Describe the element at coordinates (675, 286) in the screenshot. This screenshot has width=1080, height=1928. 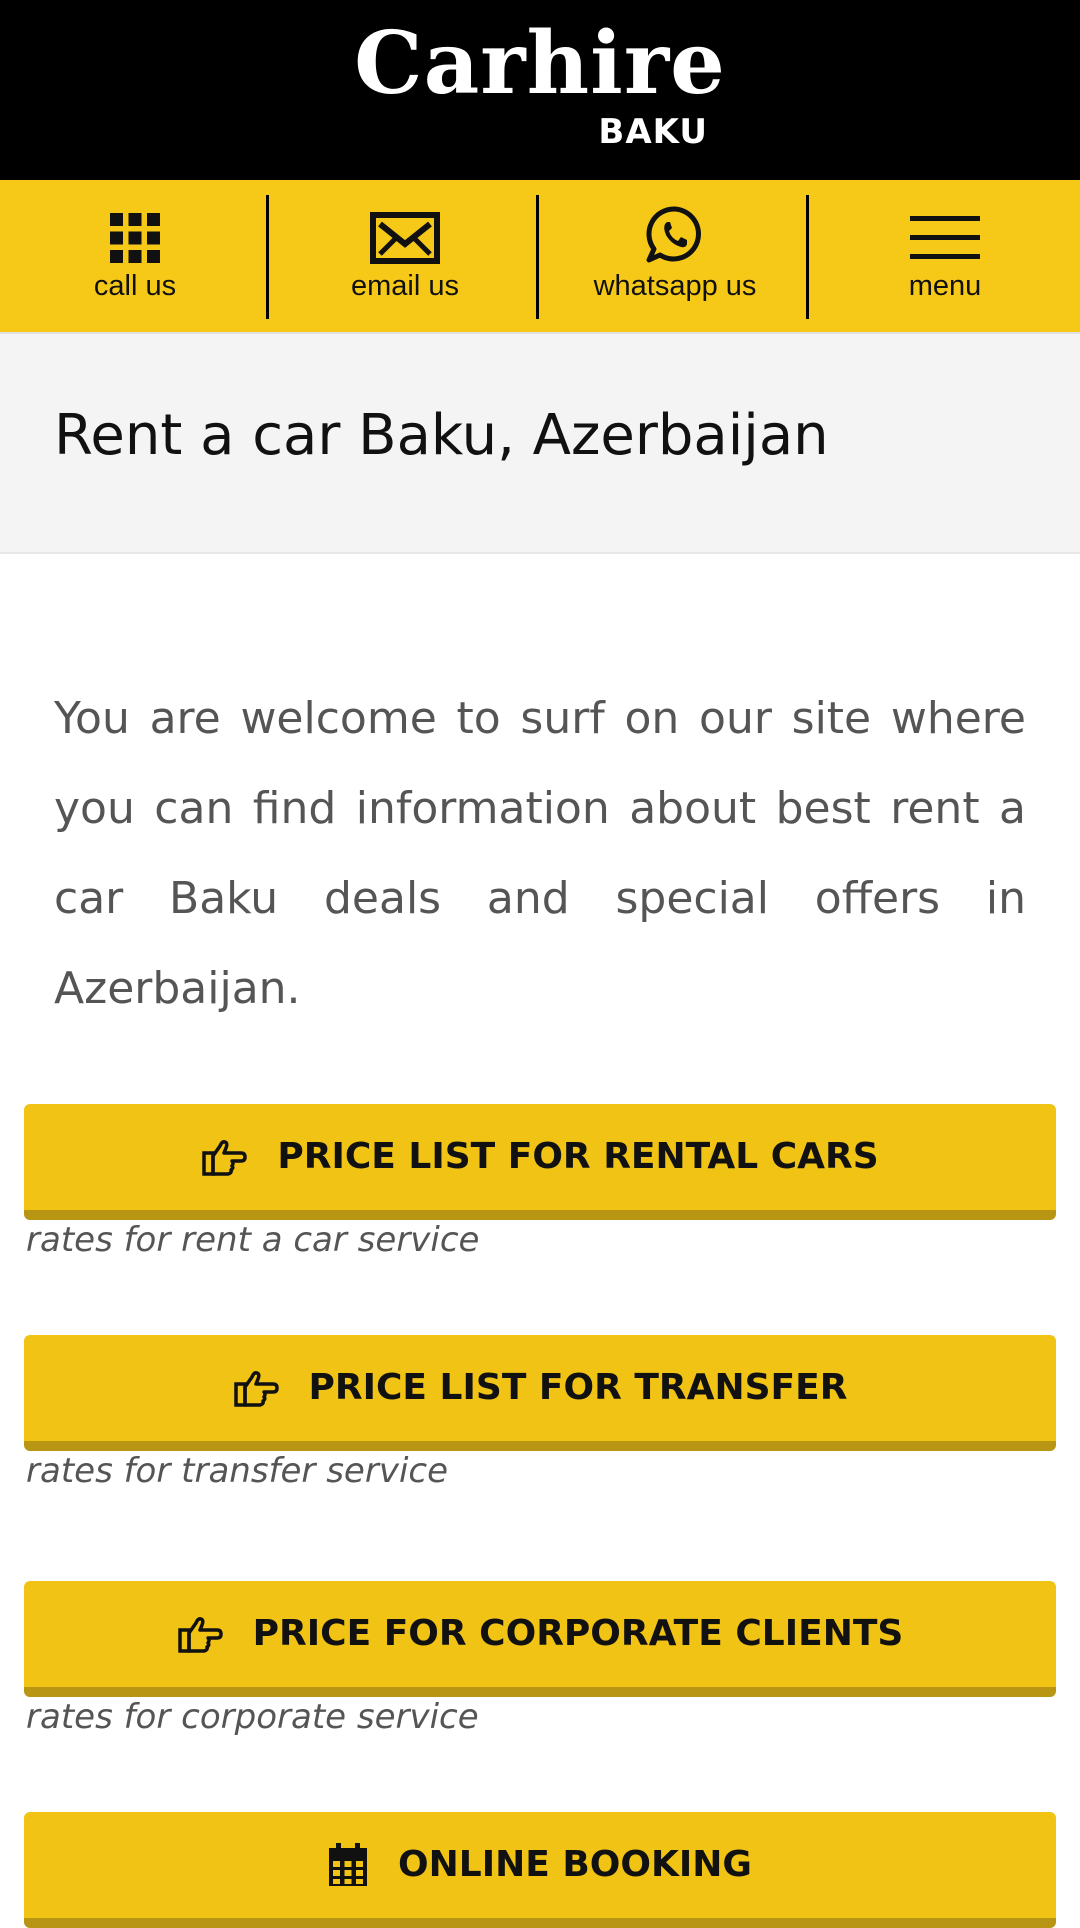
I see `whatsapp-us-label: whatsapp us` at that location.